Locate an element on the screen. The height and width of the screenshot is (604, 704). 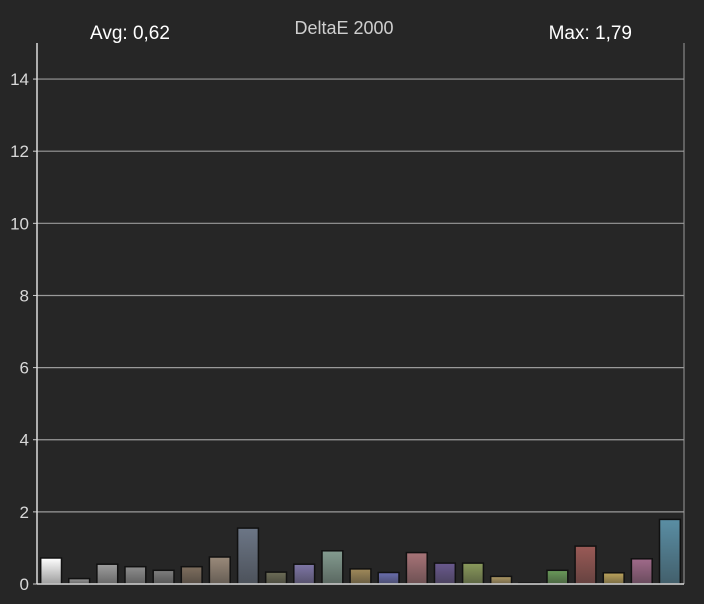
bars is located at coordinates (360, 551).